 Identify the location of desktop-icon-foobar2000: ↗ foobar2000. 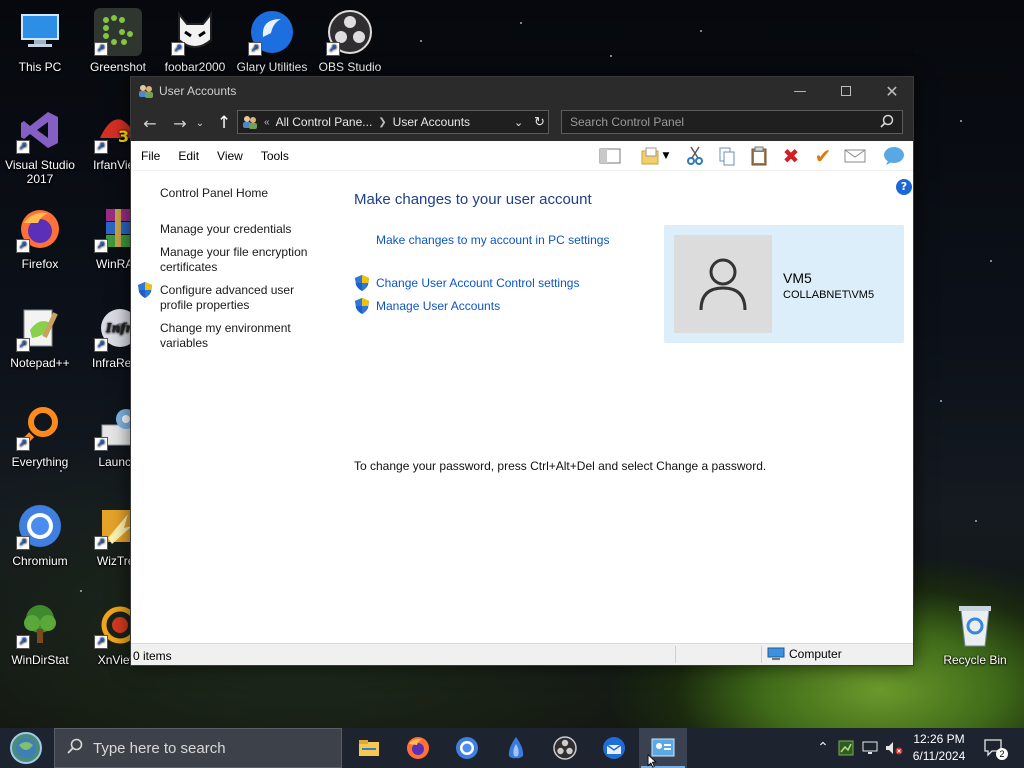
(195, 41).